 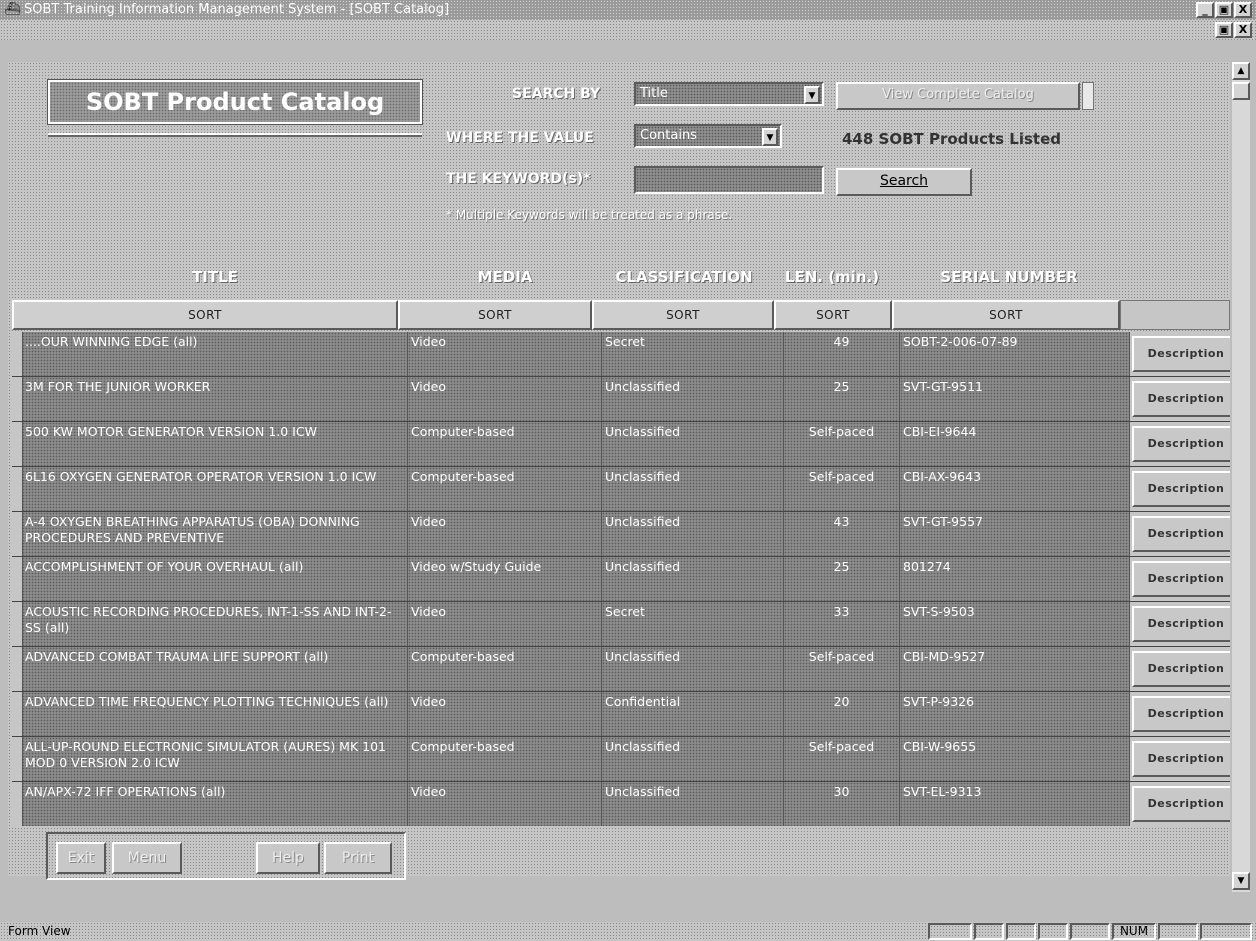 I want to click on print-button: Print, so click(x=358, y=858).